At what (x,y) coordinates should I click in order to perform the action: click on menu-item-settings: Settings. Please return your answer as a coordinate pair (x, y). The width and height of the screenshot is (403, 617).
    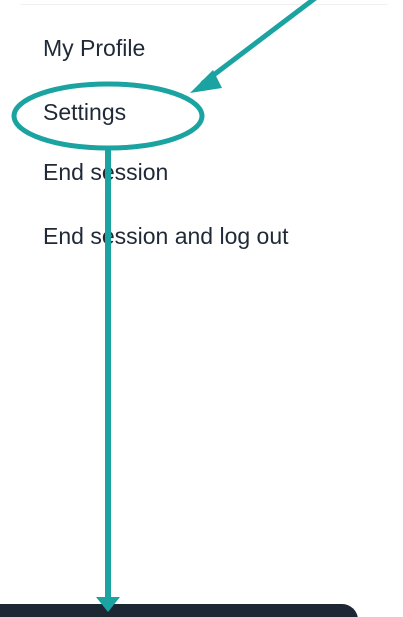
    Looking at the image, I should click on (84, 112).